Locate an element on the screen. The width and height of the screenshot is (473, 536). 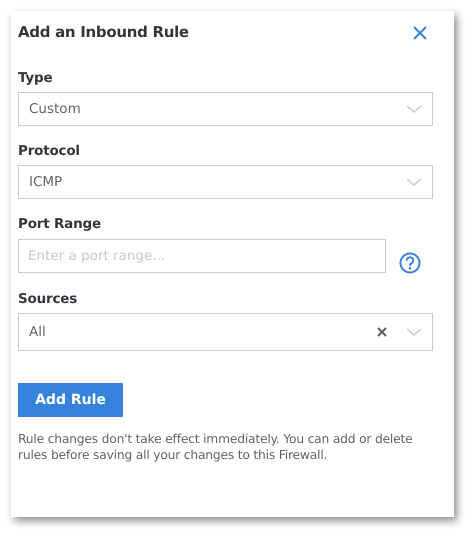
select-field: ICMP is located at coordinates (225, 182).